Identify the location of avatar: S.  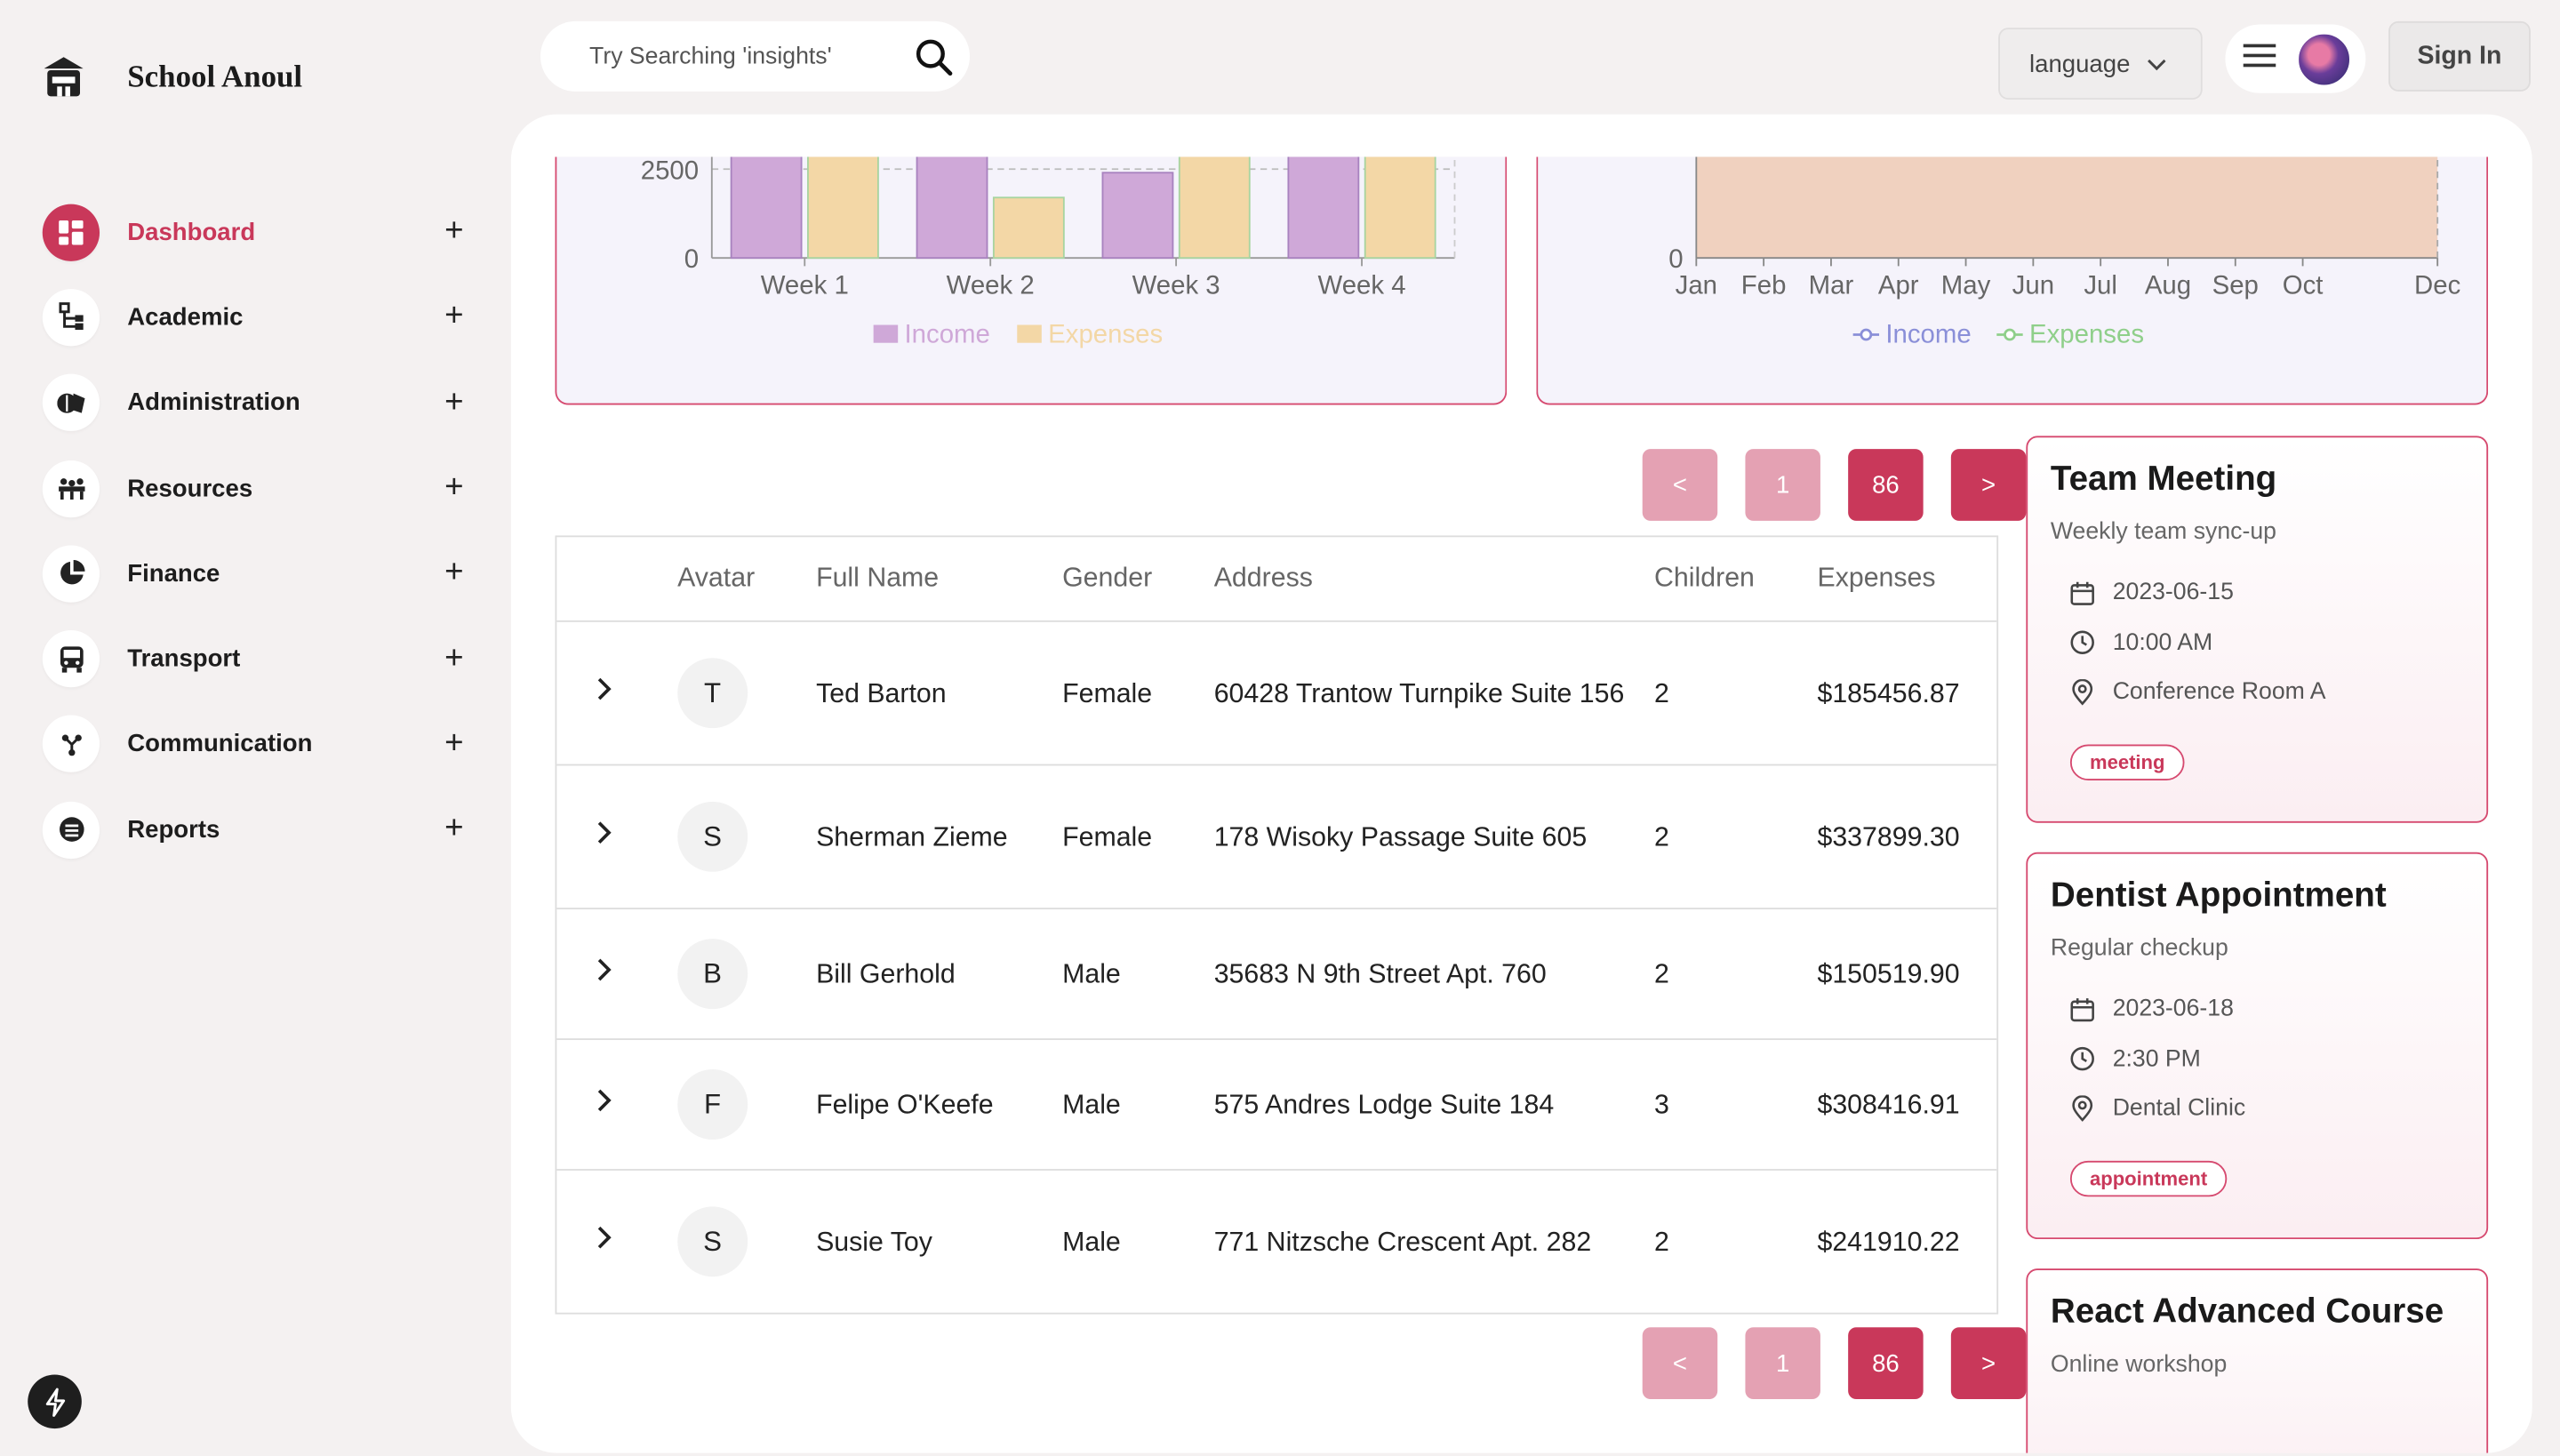
(712, 836).